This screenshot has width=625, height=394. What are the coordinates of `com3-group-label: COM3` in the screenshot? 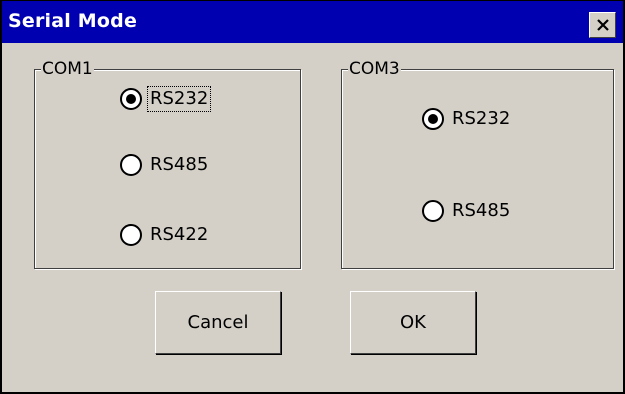 It's located at (374, 69).